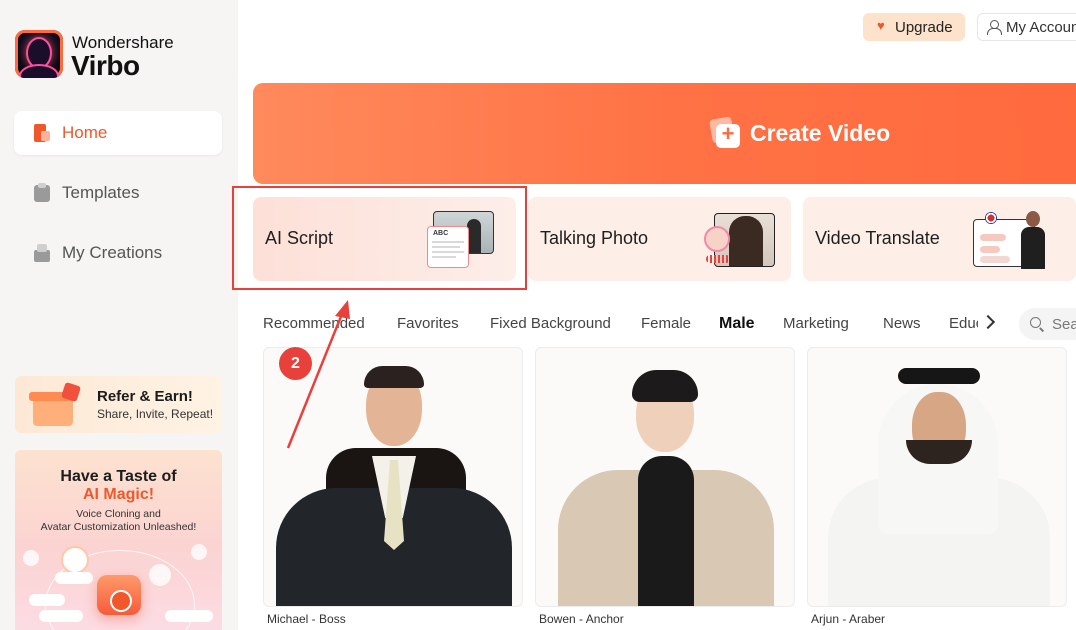 The image size is (1076, 630). I want to click on refer-subtitle: Share, Invite, Repeat!, so click(155, 414).